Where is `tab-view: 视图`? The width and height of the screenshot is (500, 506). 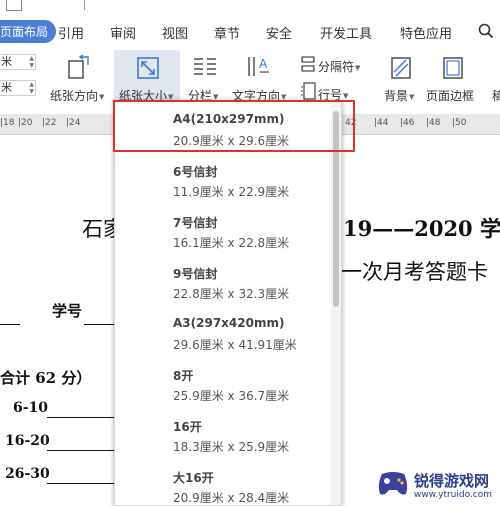
tab-view: 视图 is located at coordinates (175, 32).